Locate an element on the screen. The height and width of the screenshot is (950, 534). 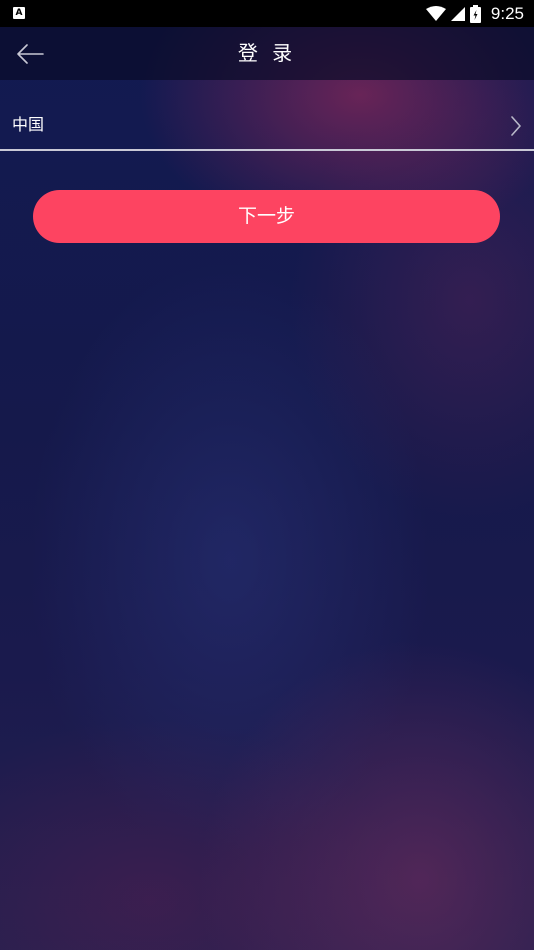
back-button is located at coordinates (30, 54).